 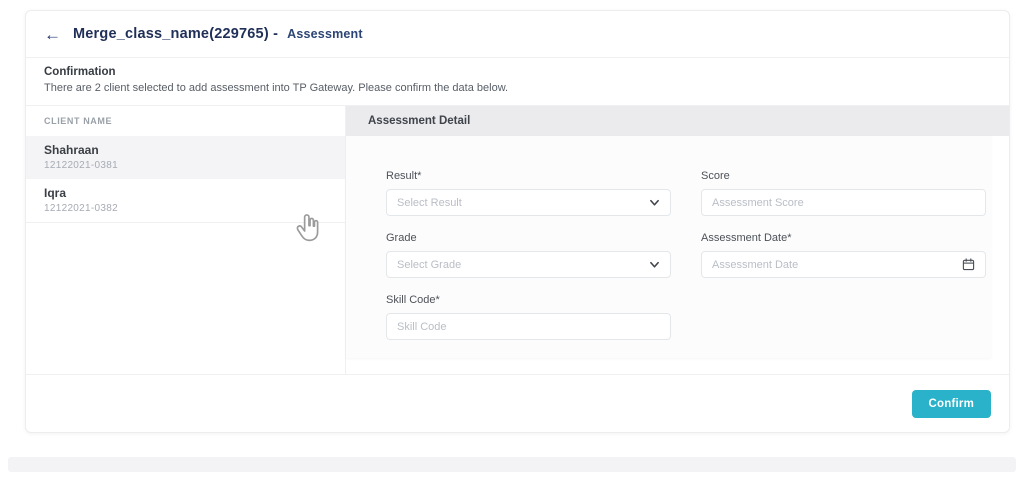 I want to click on skill-code-label: Skill Code*, so click(x=413, y=300).